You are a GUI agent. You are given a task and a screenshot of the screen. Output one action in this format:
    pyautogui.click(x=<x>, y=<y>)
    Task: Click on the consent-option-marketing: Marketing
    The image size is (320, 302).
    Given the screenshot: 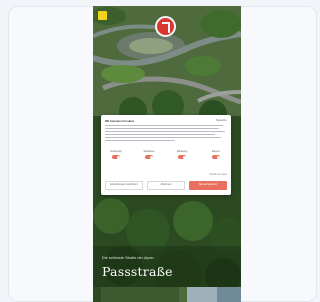 What is the action you would take?
    pyautogui.click(x=182, y=159)
    